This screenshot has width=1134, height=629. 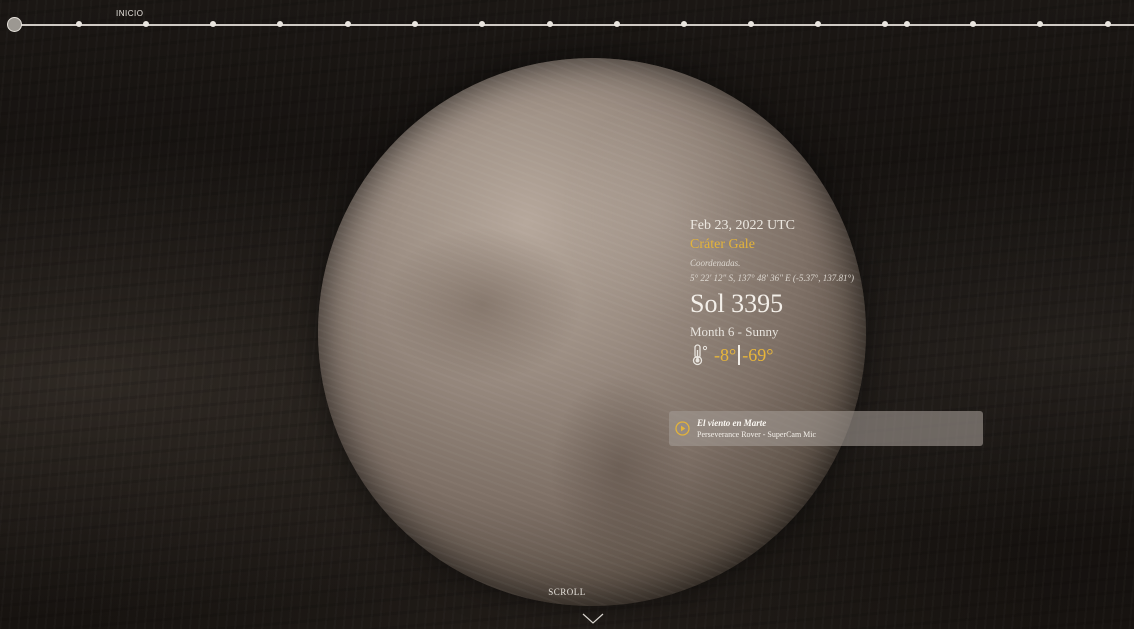 What do you see at coordinates (14, 24) in the screenshot?
I see `timeline-start-marker` at bounding box center [14, 24].